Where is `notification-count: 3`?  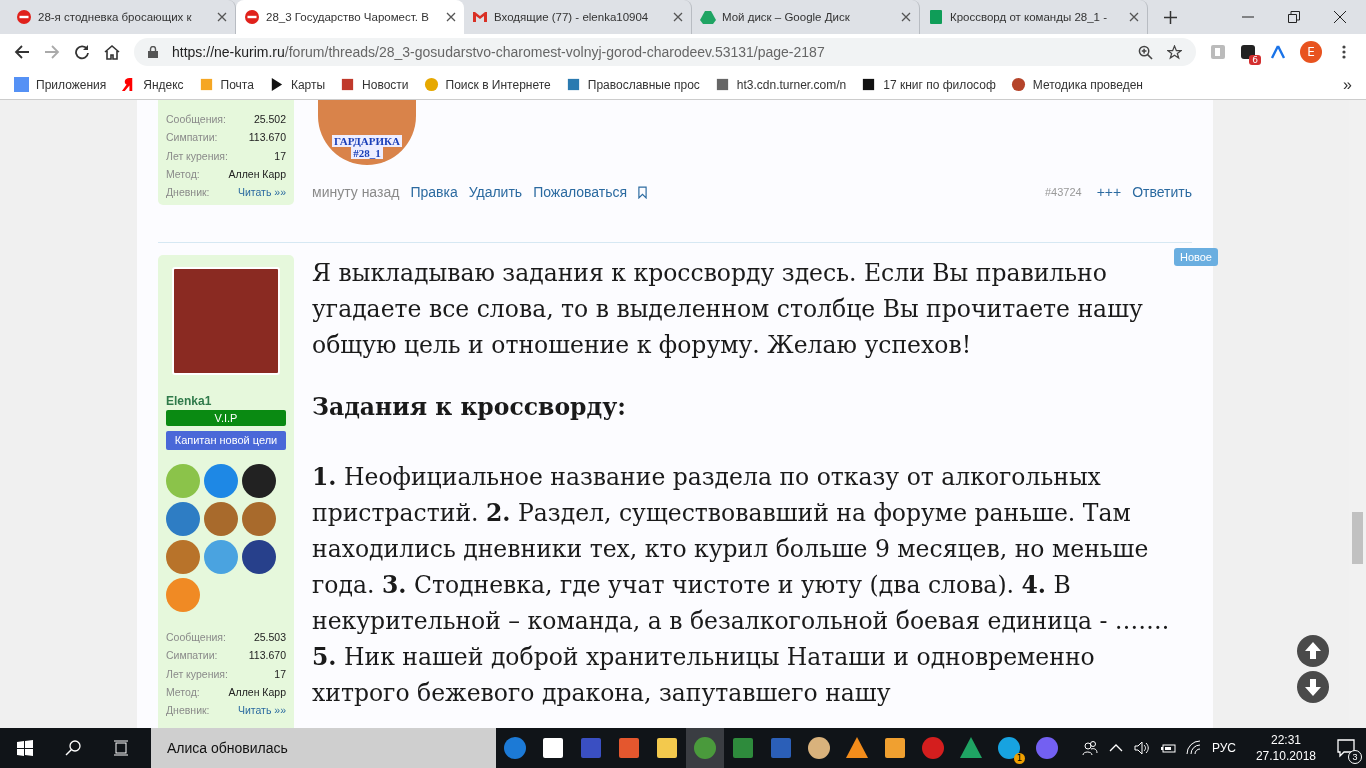 notification-count: 3 is located at coordinates (1355, 757).